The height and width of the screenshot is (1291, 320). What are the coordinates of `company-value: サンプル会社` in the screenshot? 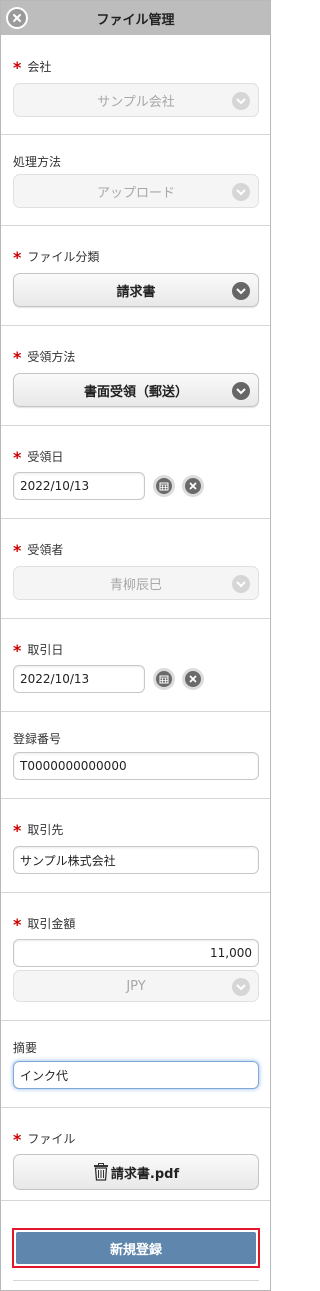 It's located at (136, 102).